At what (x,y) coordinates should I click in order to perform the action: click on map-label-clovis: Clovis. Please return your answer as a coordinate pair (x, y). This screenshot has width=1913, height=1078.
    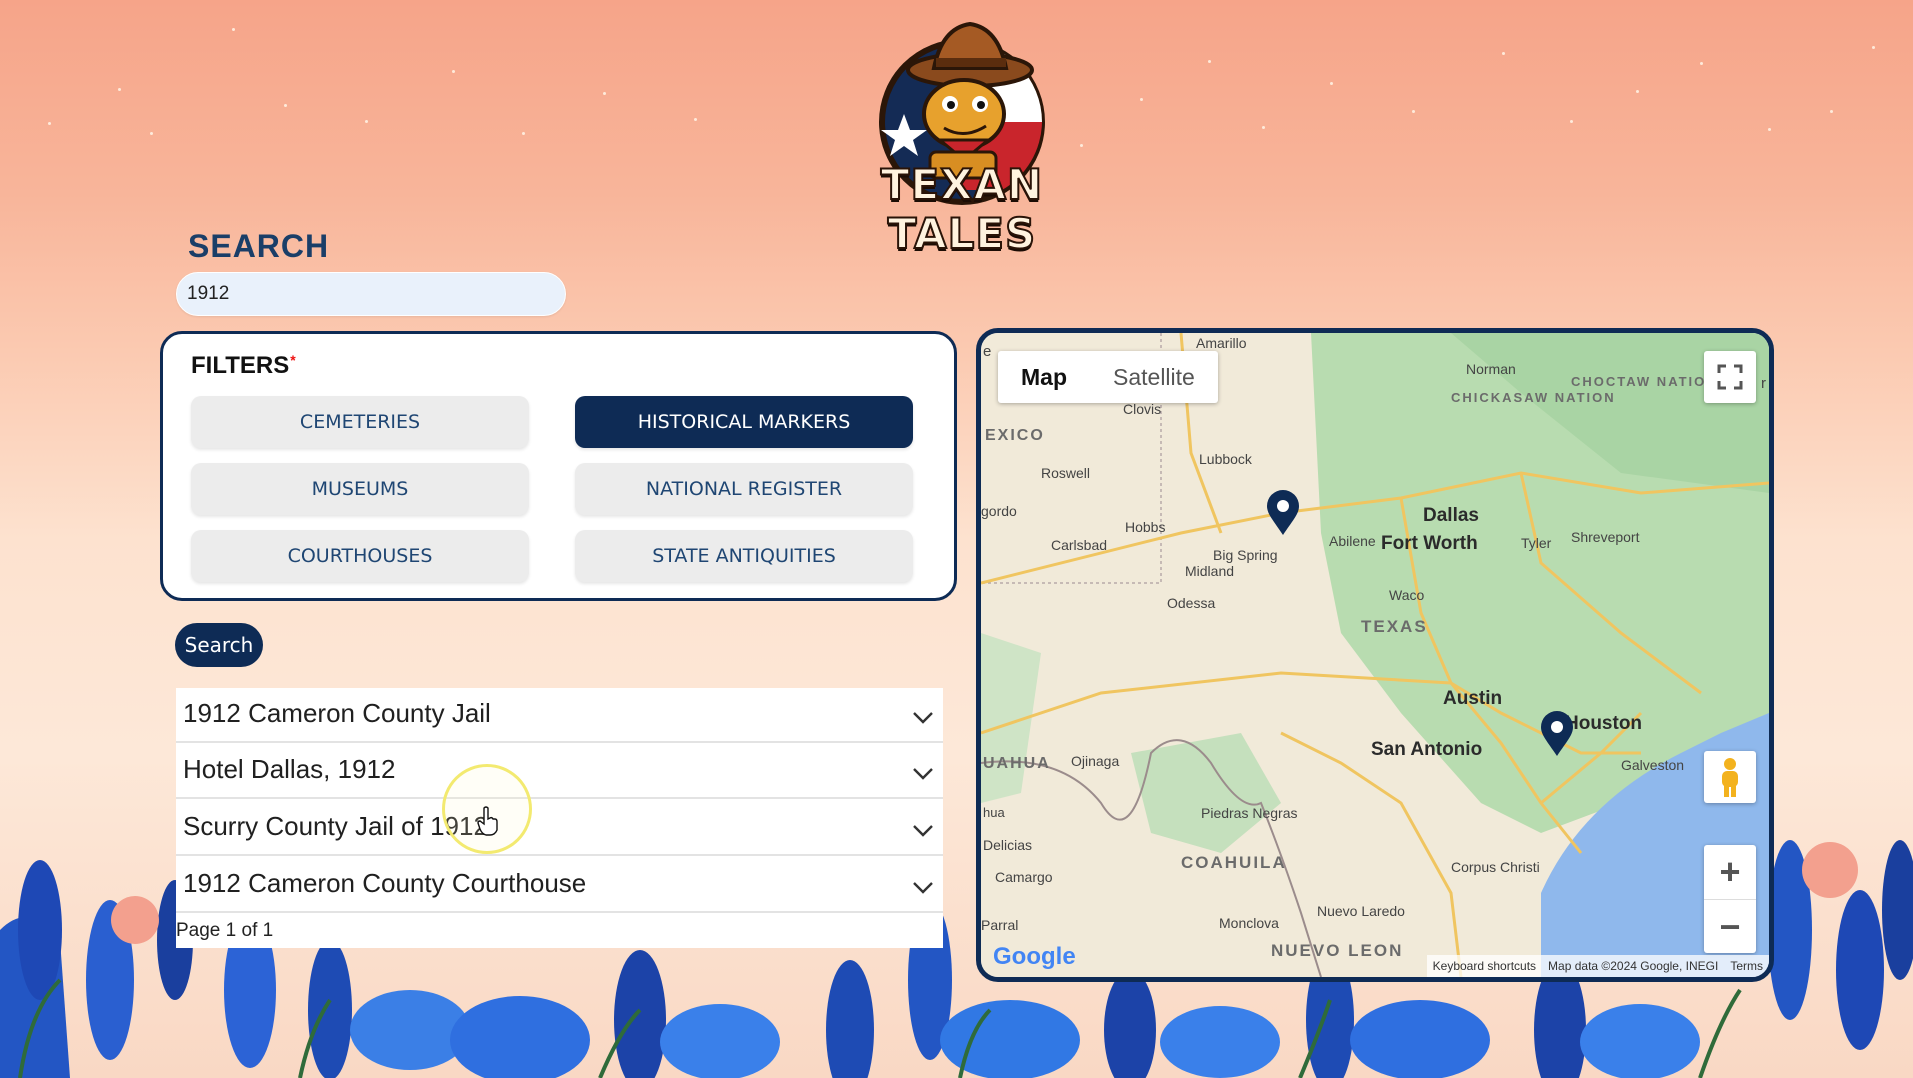
    Looking at the image, I should click on (1142, 409).